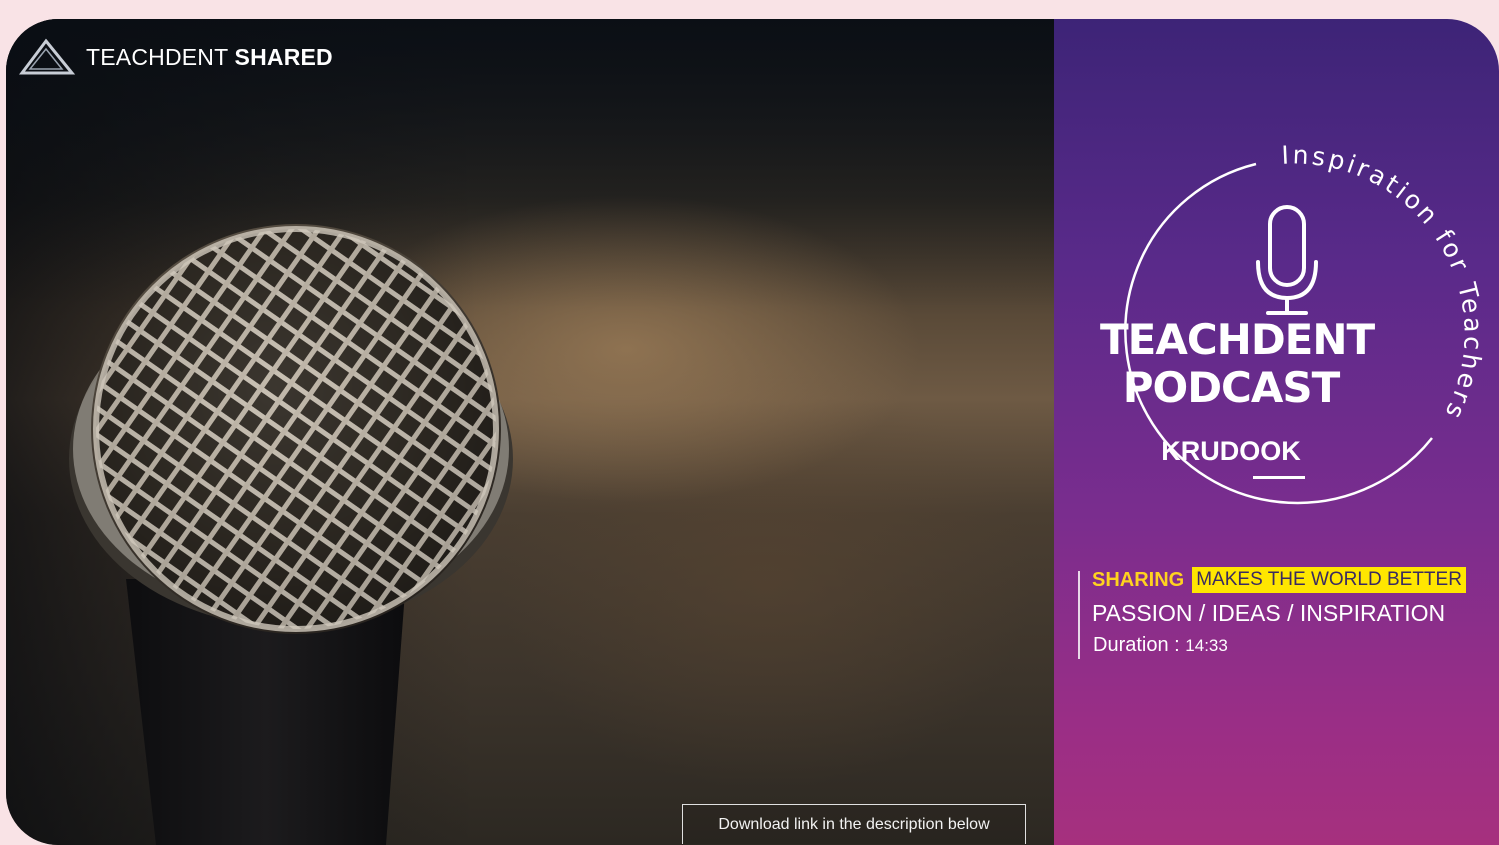 This screenshot has width=1499, height=845. I want to click on podcast-host: KRUDOOK, so click(1231, 451).